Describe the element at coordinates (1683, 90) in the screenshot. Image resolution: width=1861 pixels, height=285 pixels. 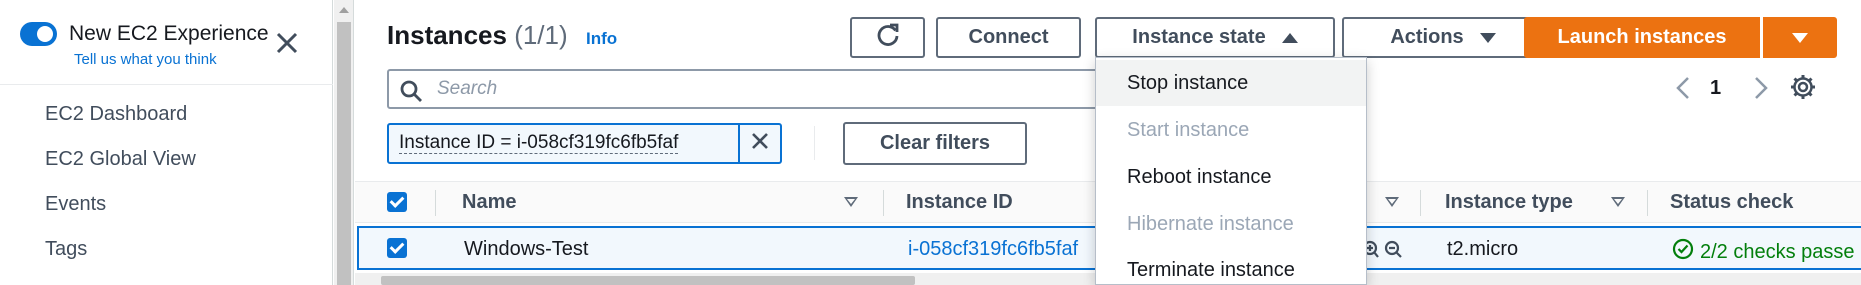
I see `chevron-left-icon` at that location.